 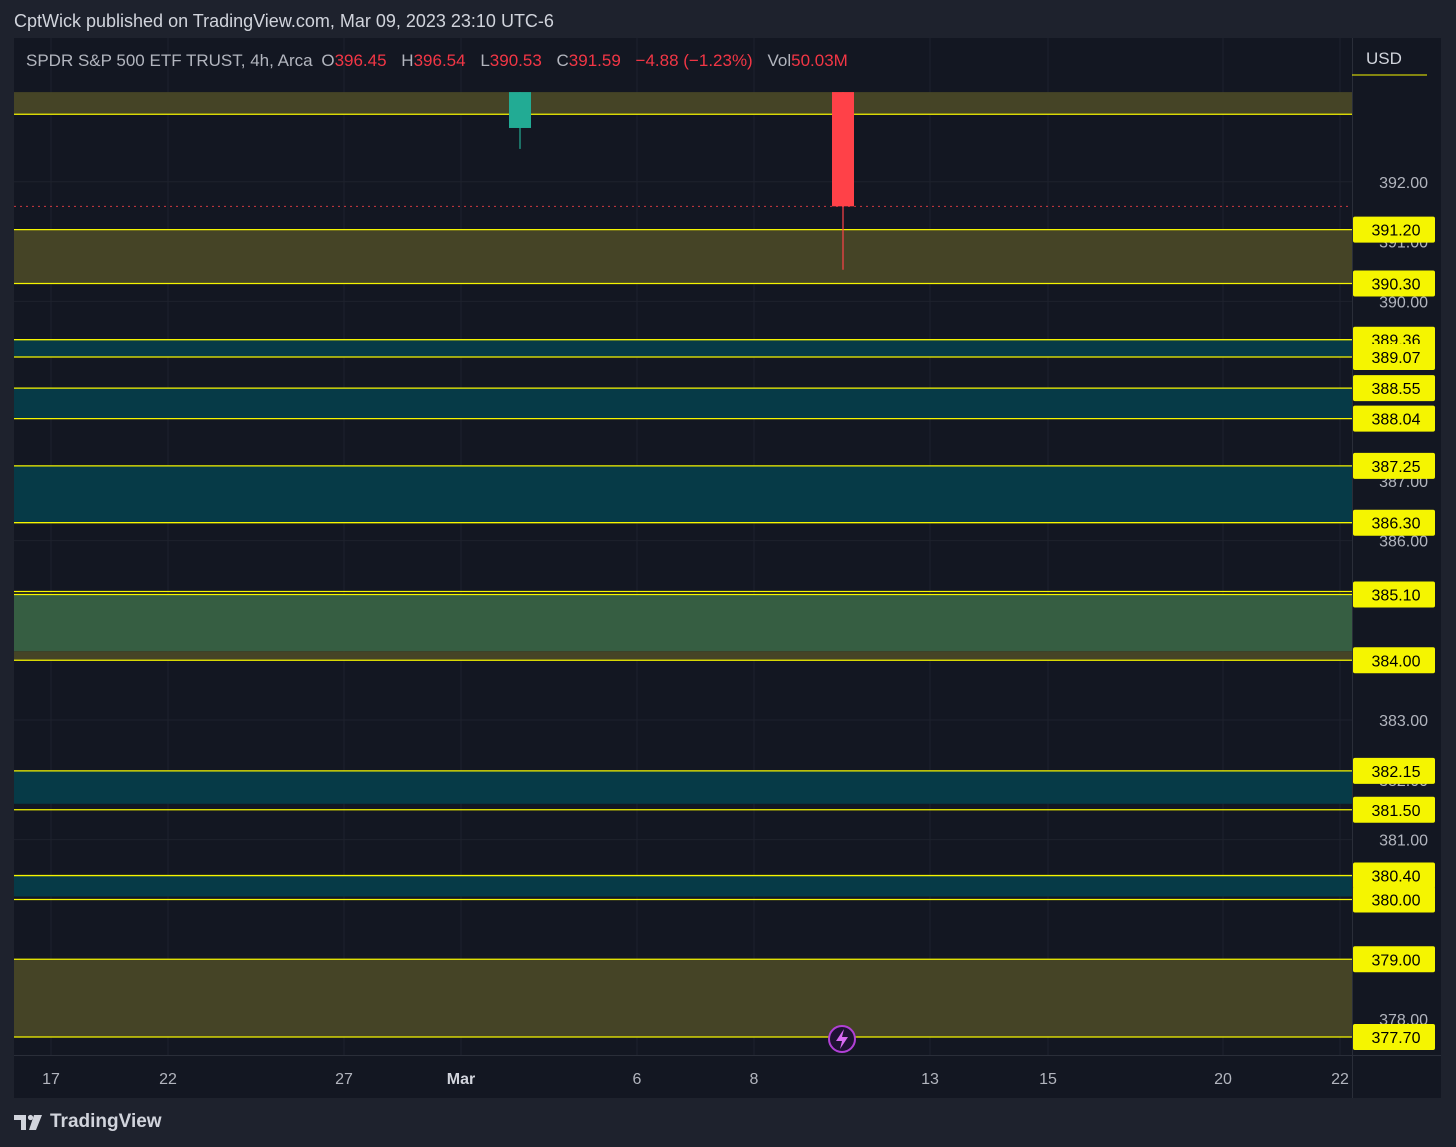 I want to click on change-value: −4.88 (−1.23%), so click(x=694, y=60).